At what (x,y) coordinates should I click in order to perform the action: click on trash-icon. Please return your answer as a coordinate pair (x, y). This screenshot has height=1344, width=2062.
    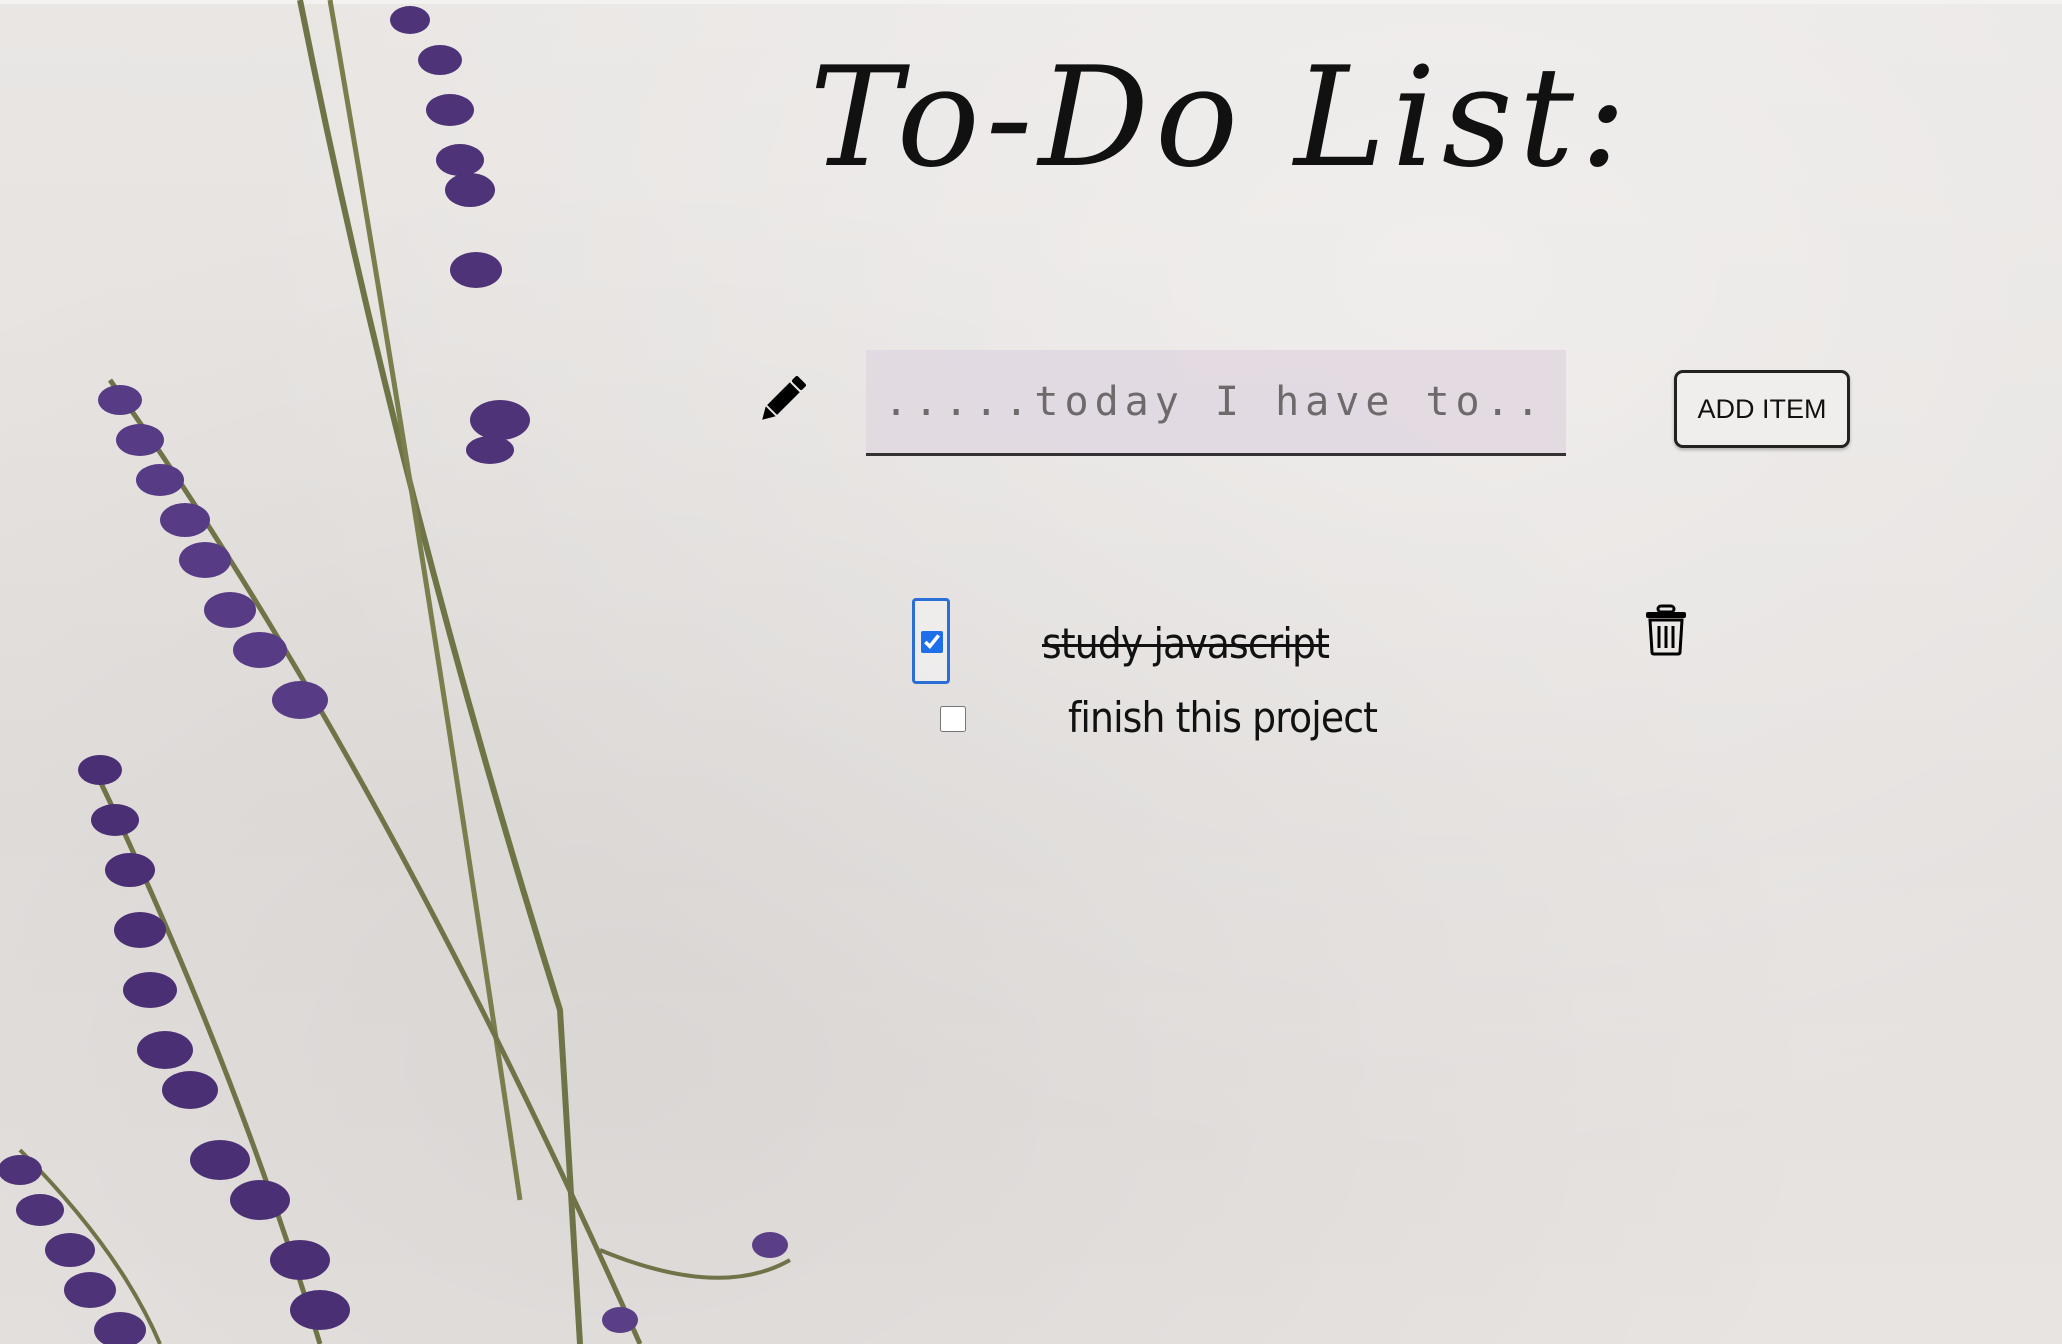
    Looking at the image, I should click on (1666, 630).